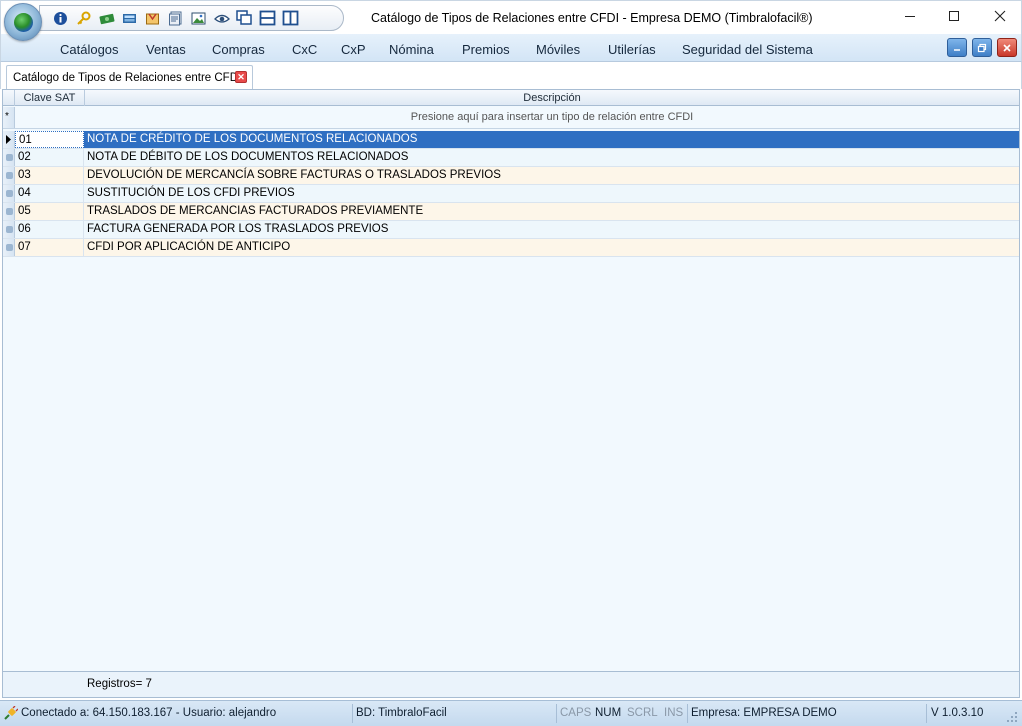 This screenshot has width=1022, height=726. What do you see at coordinates (353, 49) in the screenshot?
I see `menu-cxp: CxP` at bounding box center [353, 49].